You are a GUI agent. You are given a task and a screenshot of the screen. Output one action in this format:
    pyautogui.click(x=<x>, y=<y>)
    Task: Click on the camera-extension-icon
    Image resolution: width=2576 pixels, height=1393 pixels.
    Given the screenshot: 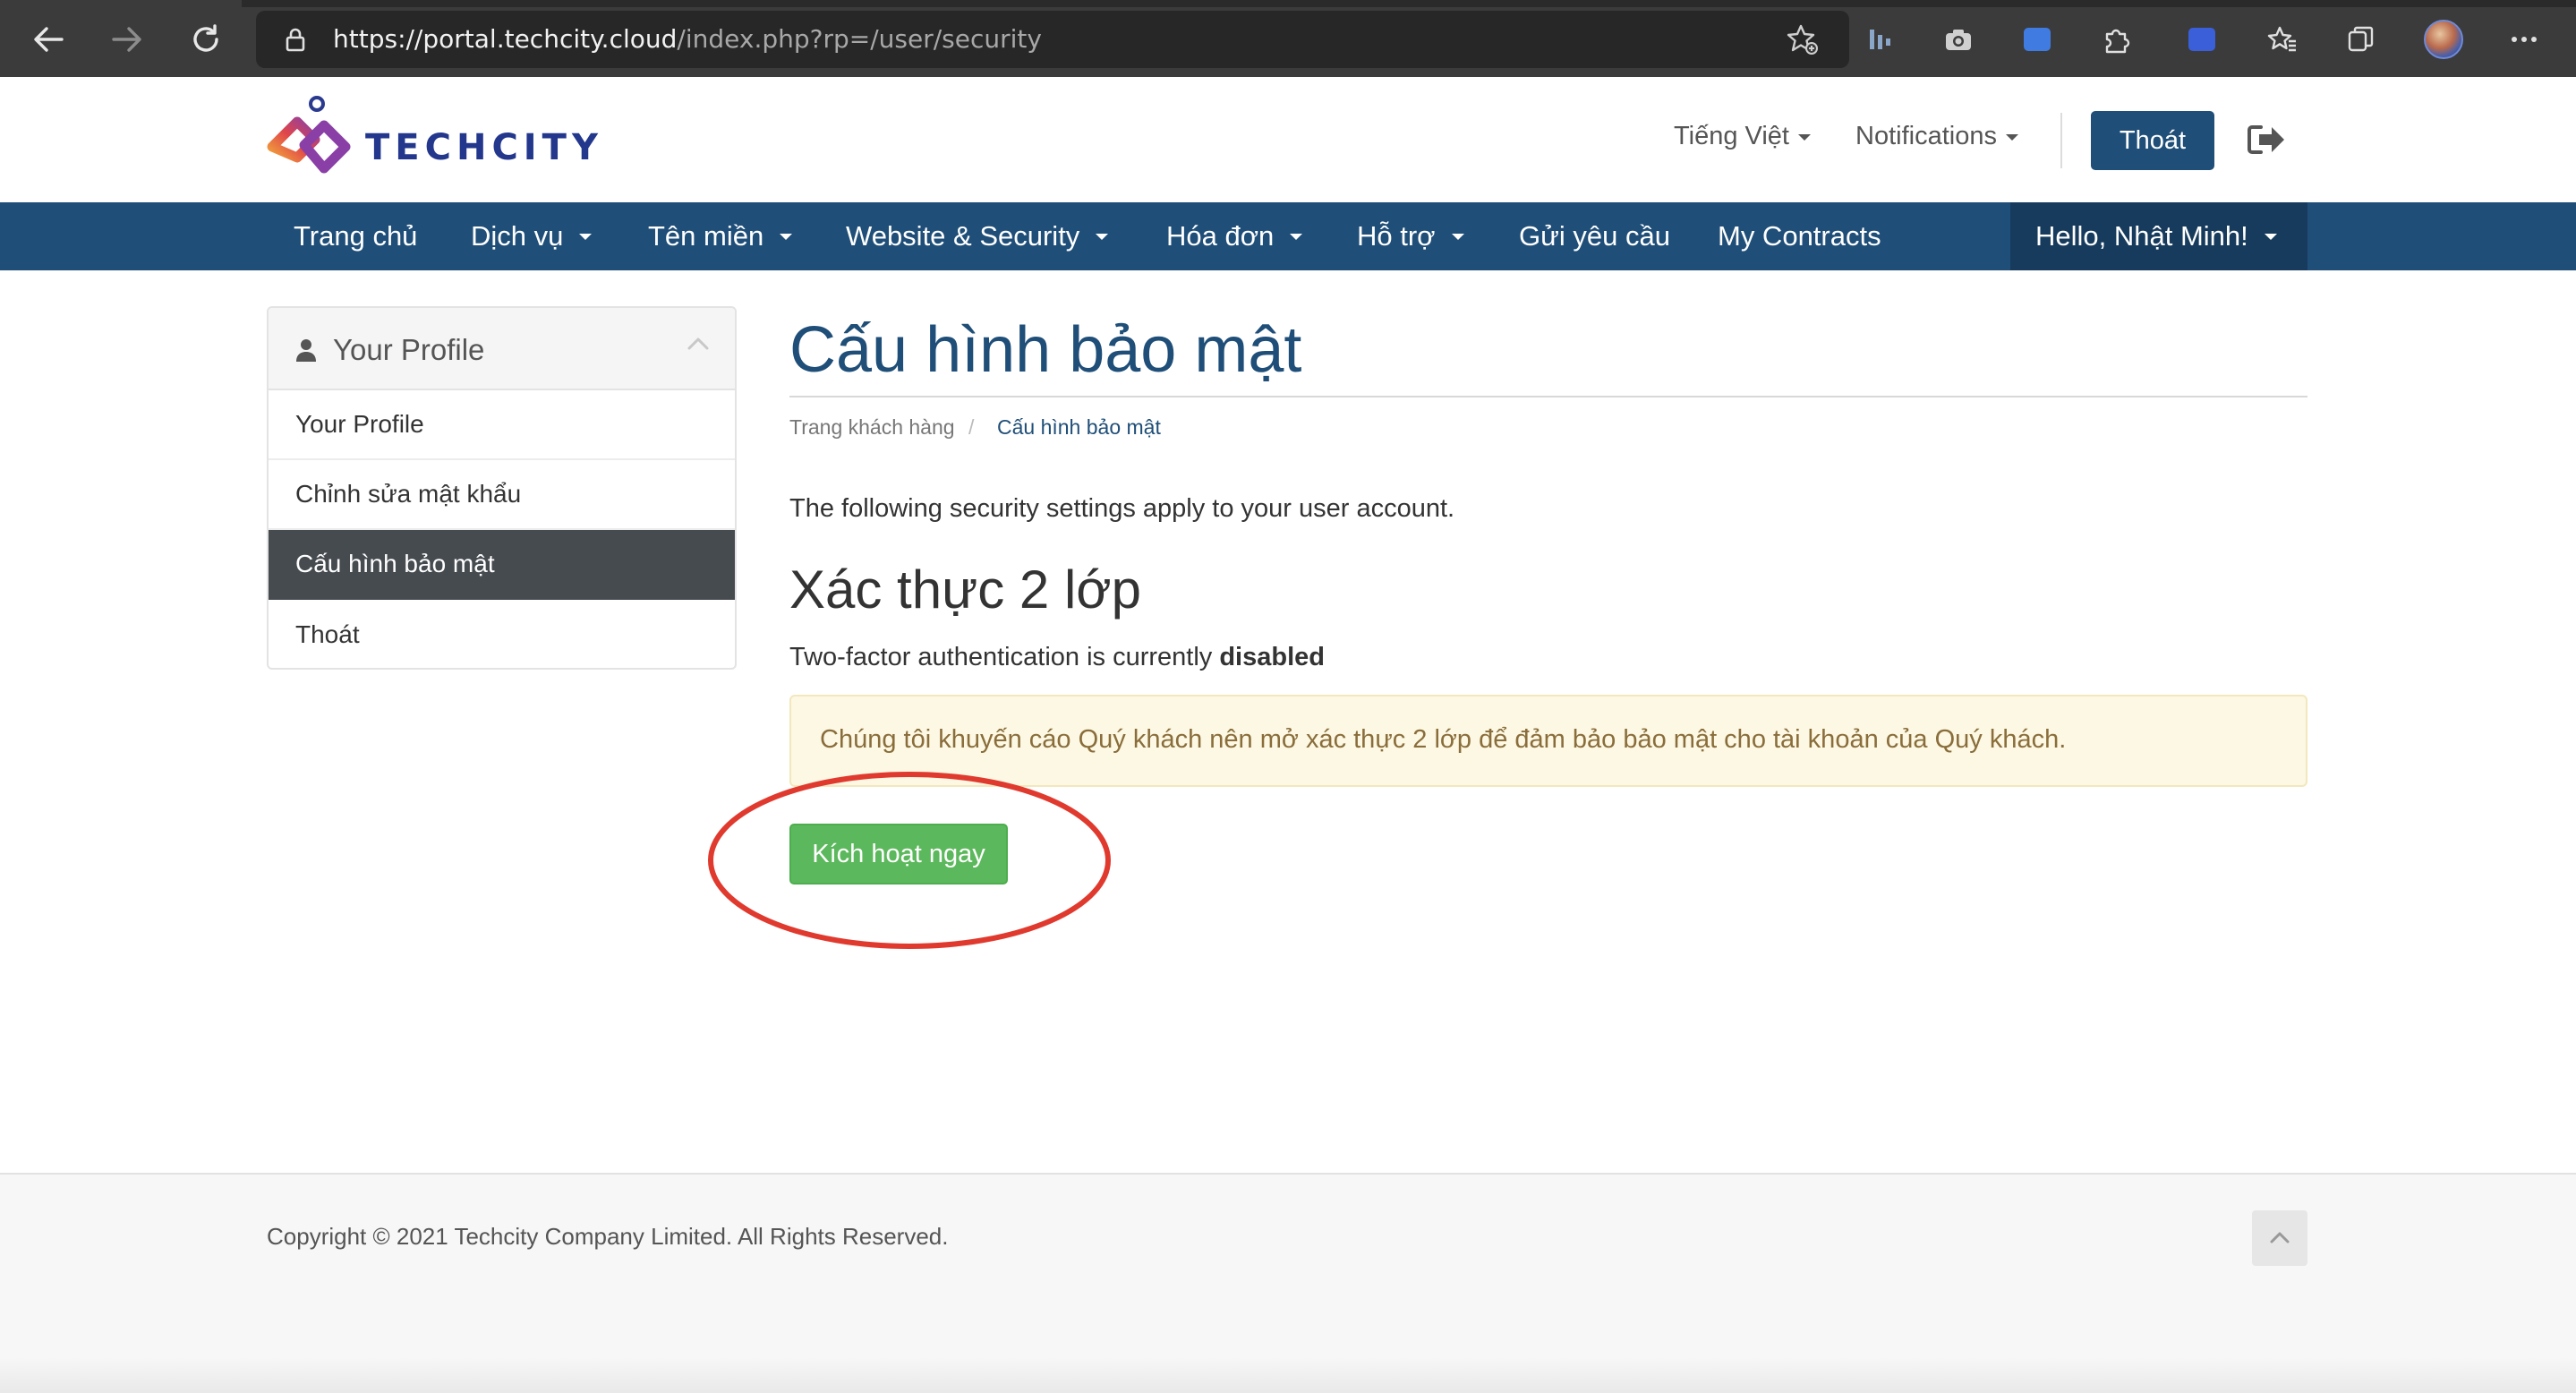 What is the action you would take?
    pyautogui.click(x=1958, y=39)
    